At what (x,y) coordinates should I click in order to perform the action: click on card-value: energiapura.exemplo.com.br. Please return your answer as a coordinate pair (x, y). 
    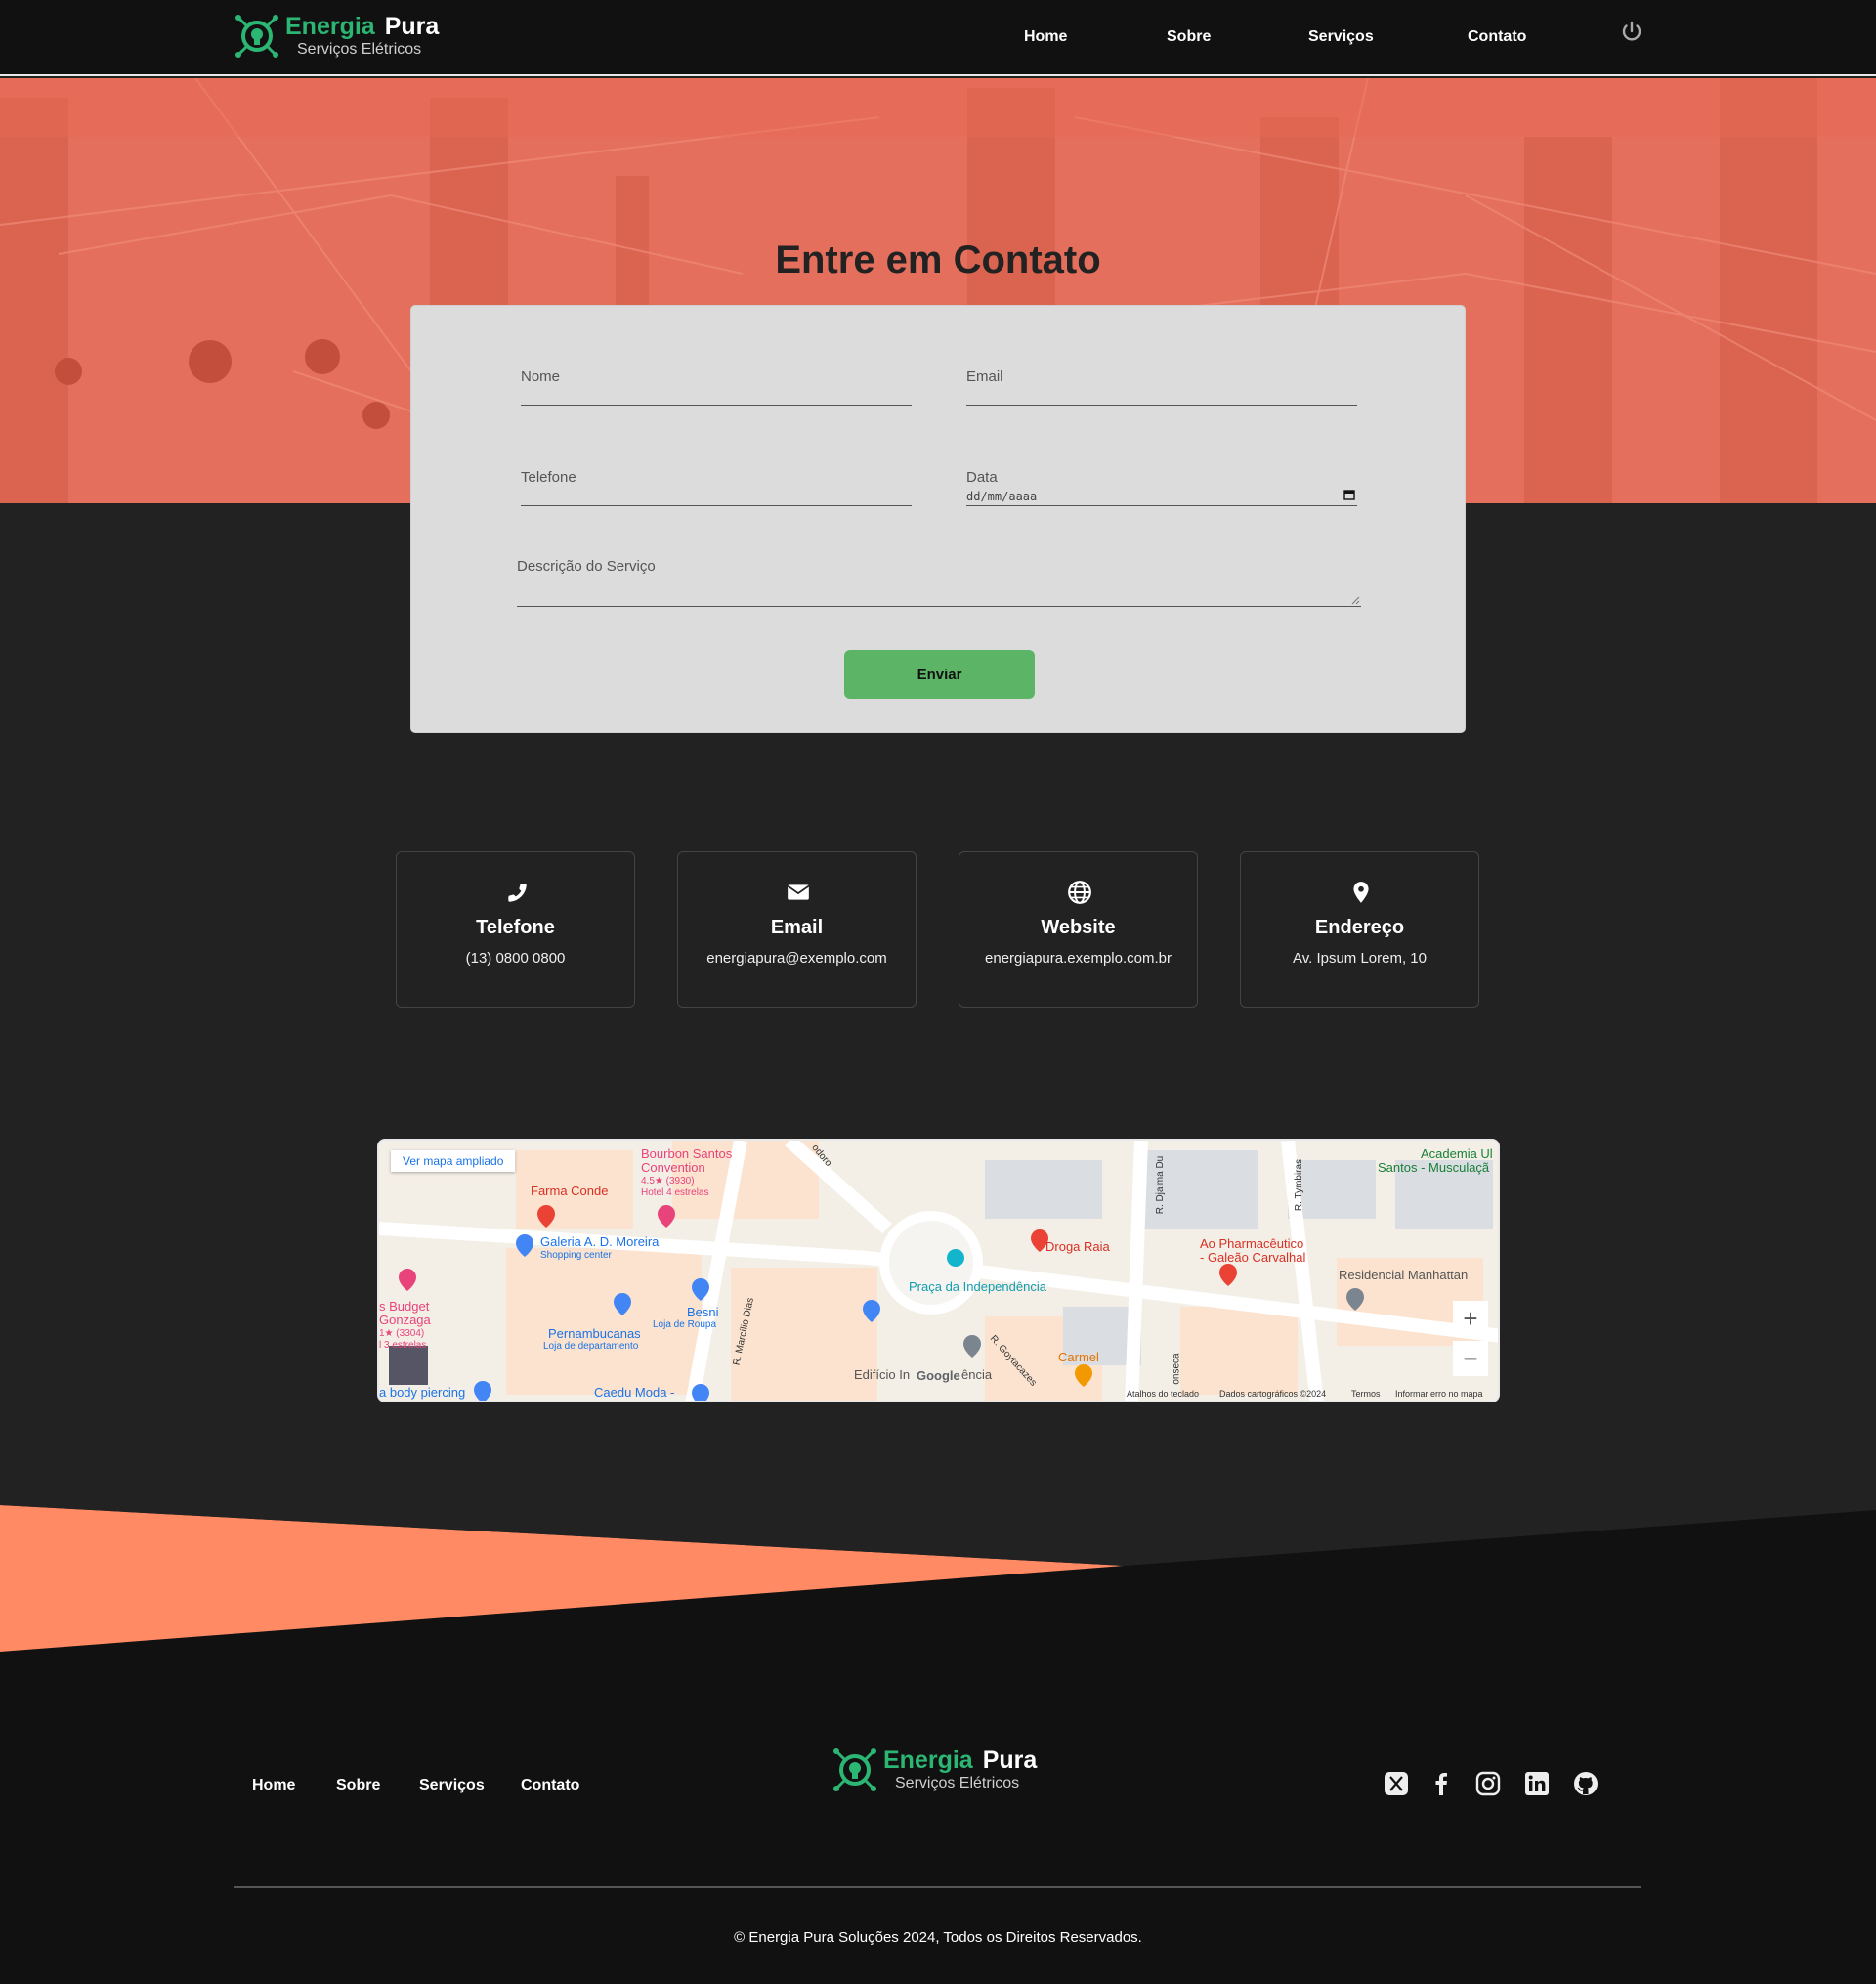
    Looking at the image, I should click on (1078, 958).